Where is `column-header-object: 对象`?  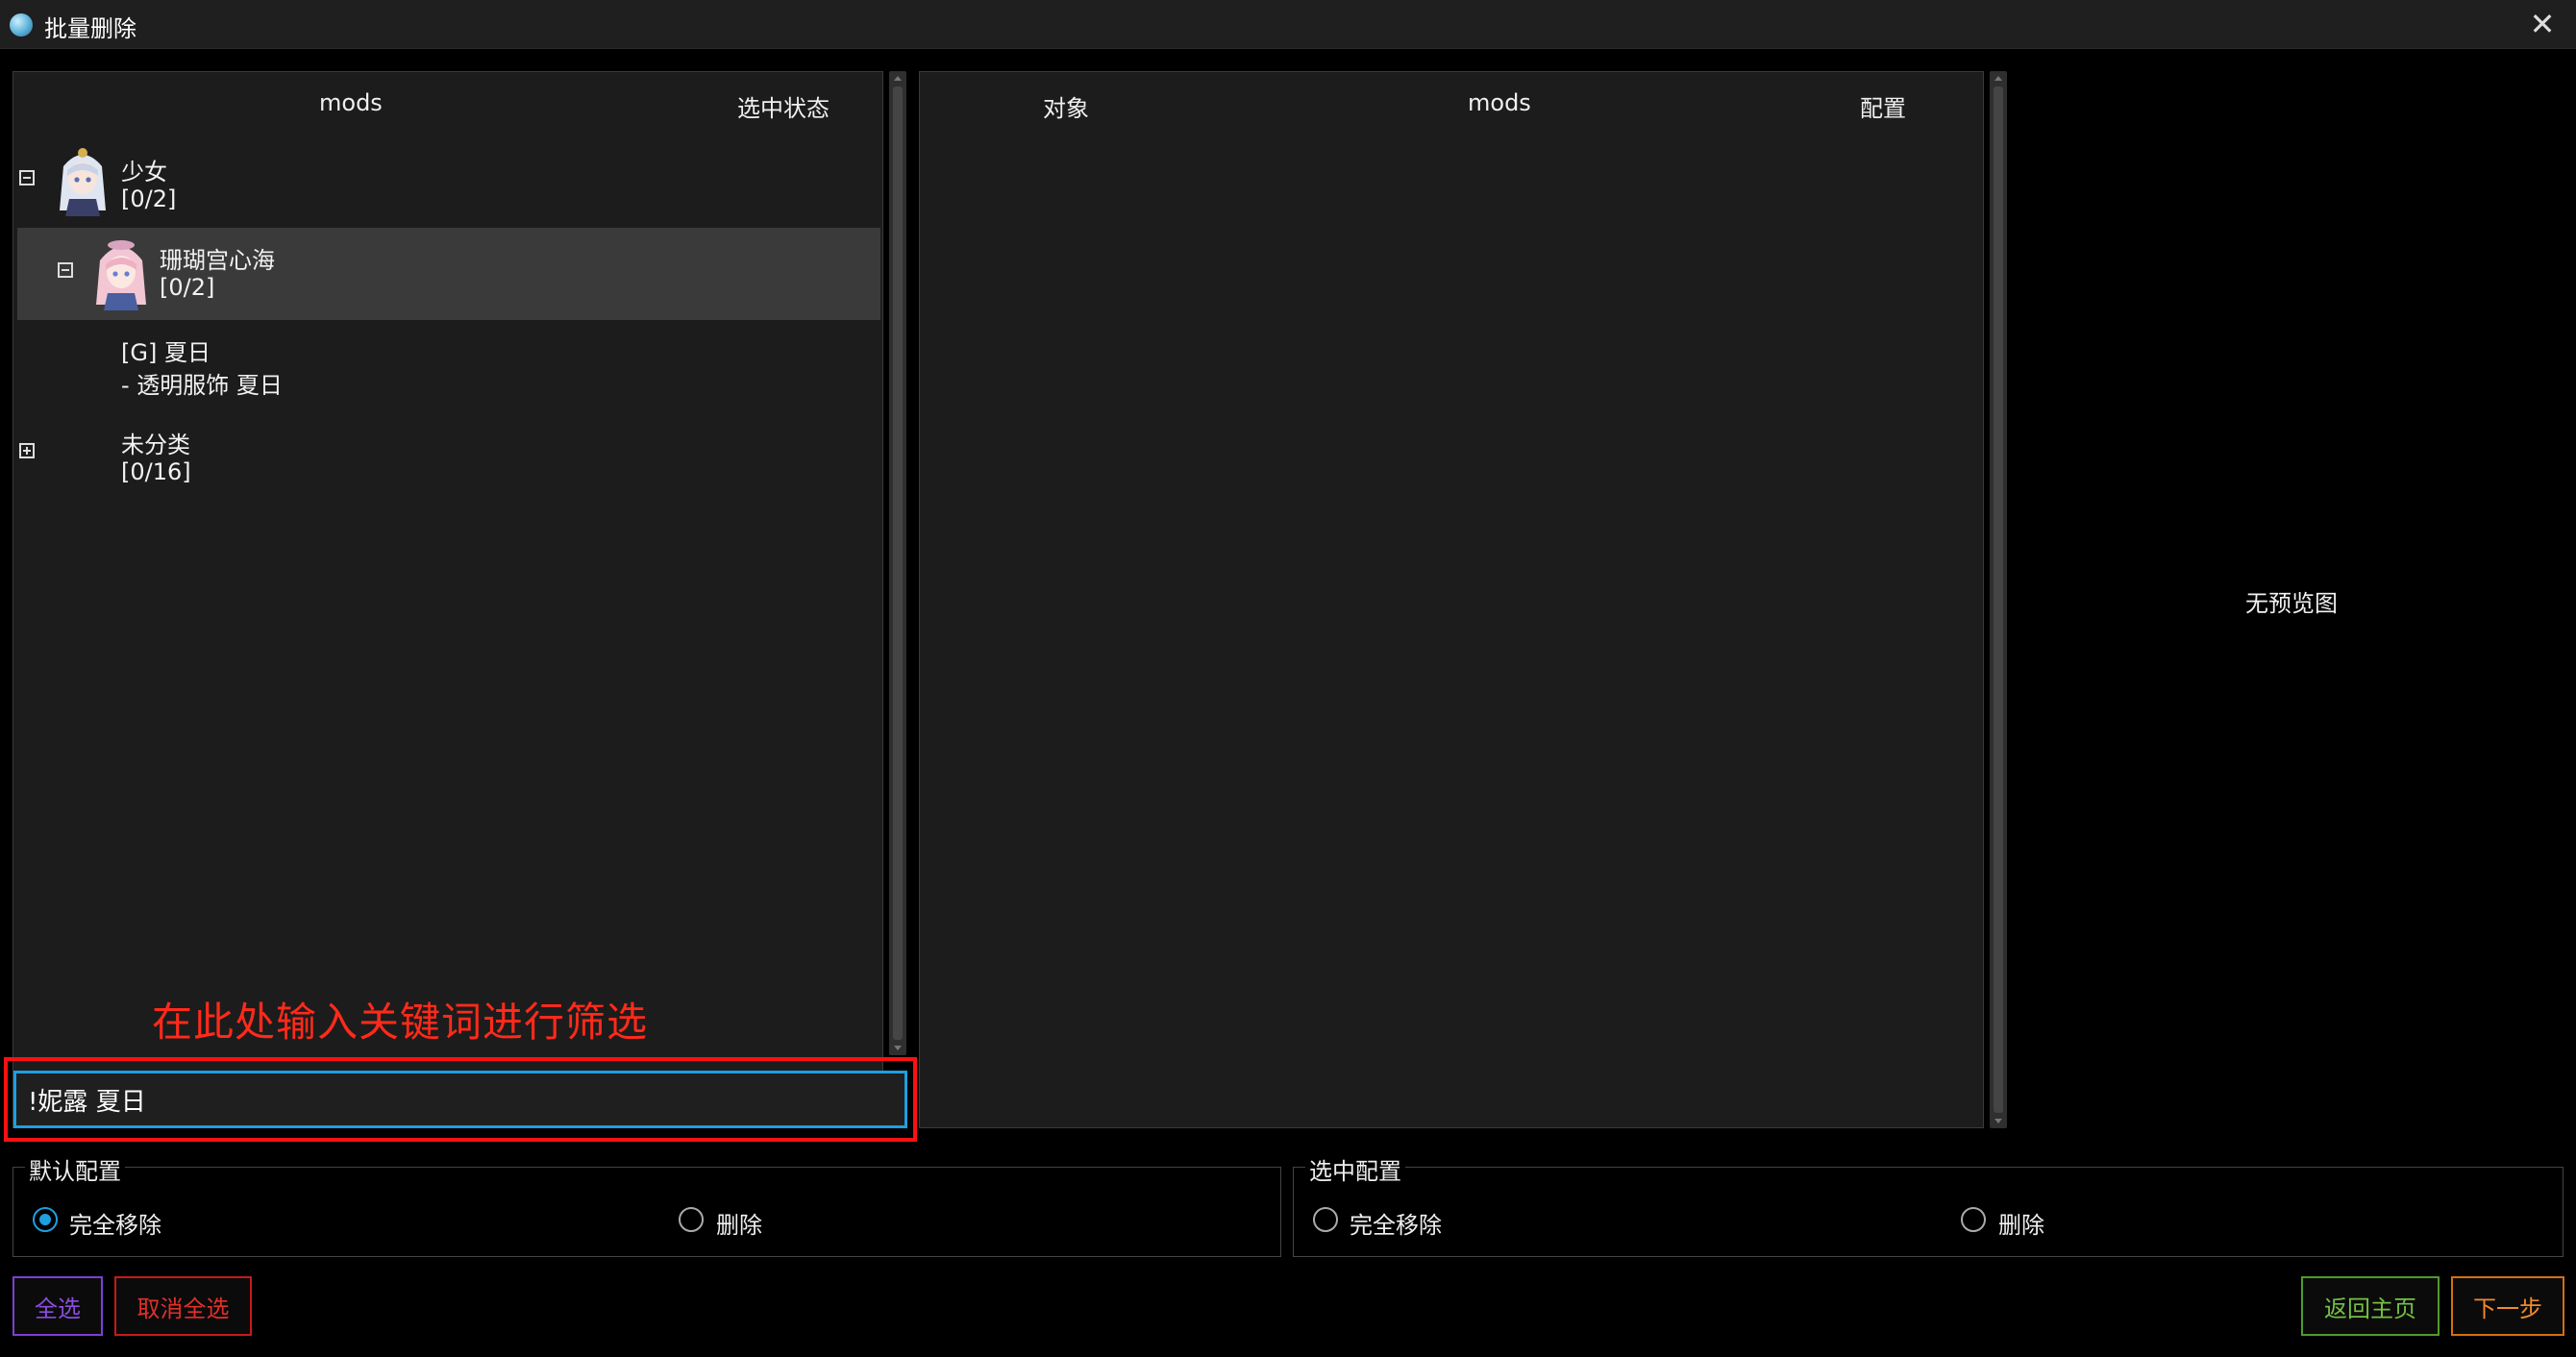 column-header-object: 对象 is located at coordinates (1066, 106).